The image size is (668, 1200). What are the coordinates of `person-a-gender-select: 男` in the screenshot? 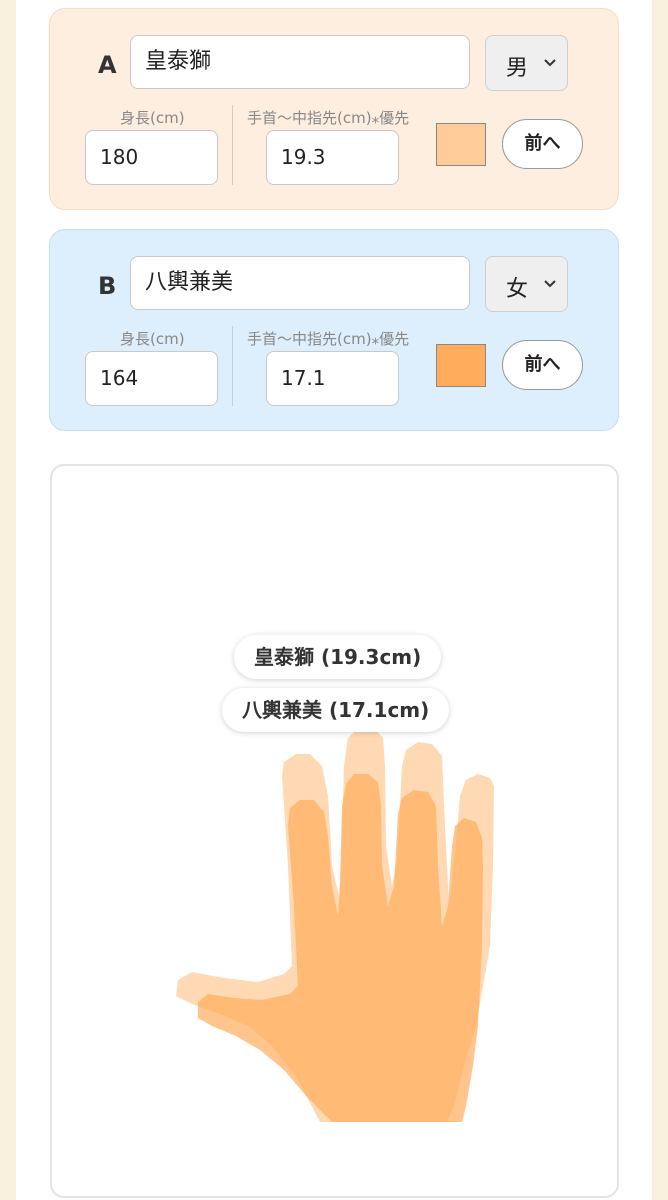 It's located at (526, 63).